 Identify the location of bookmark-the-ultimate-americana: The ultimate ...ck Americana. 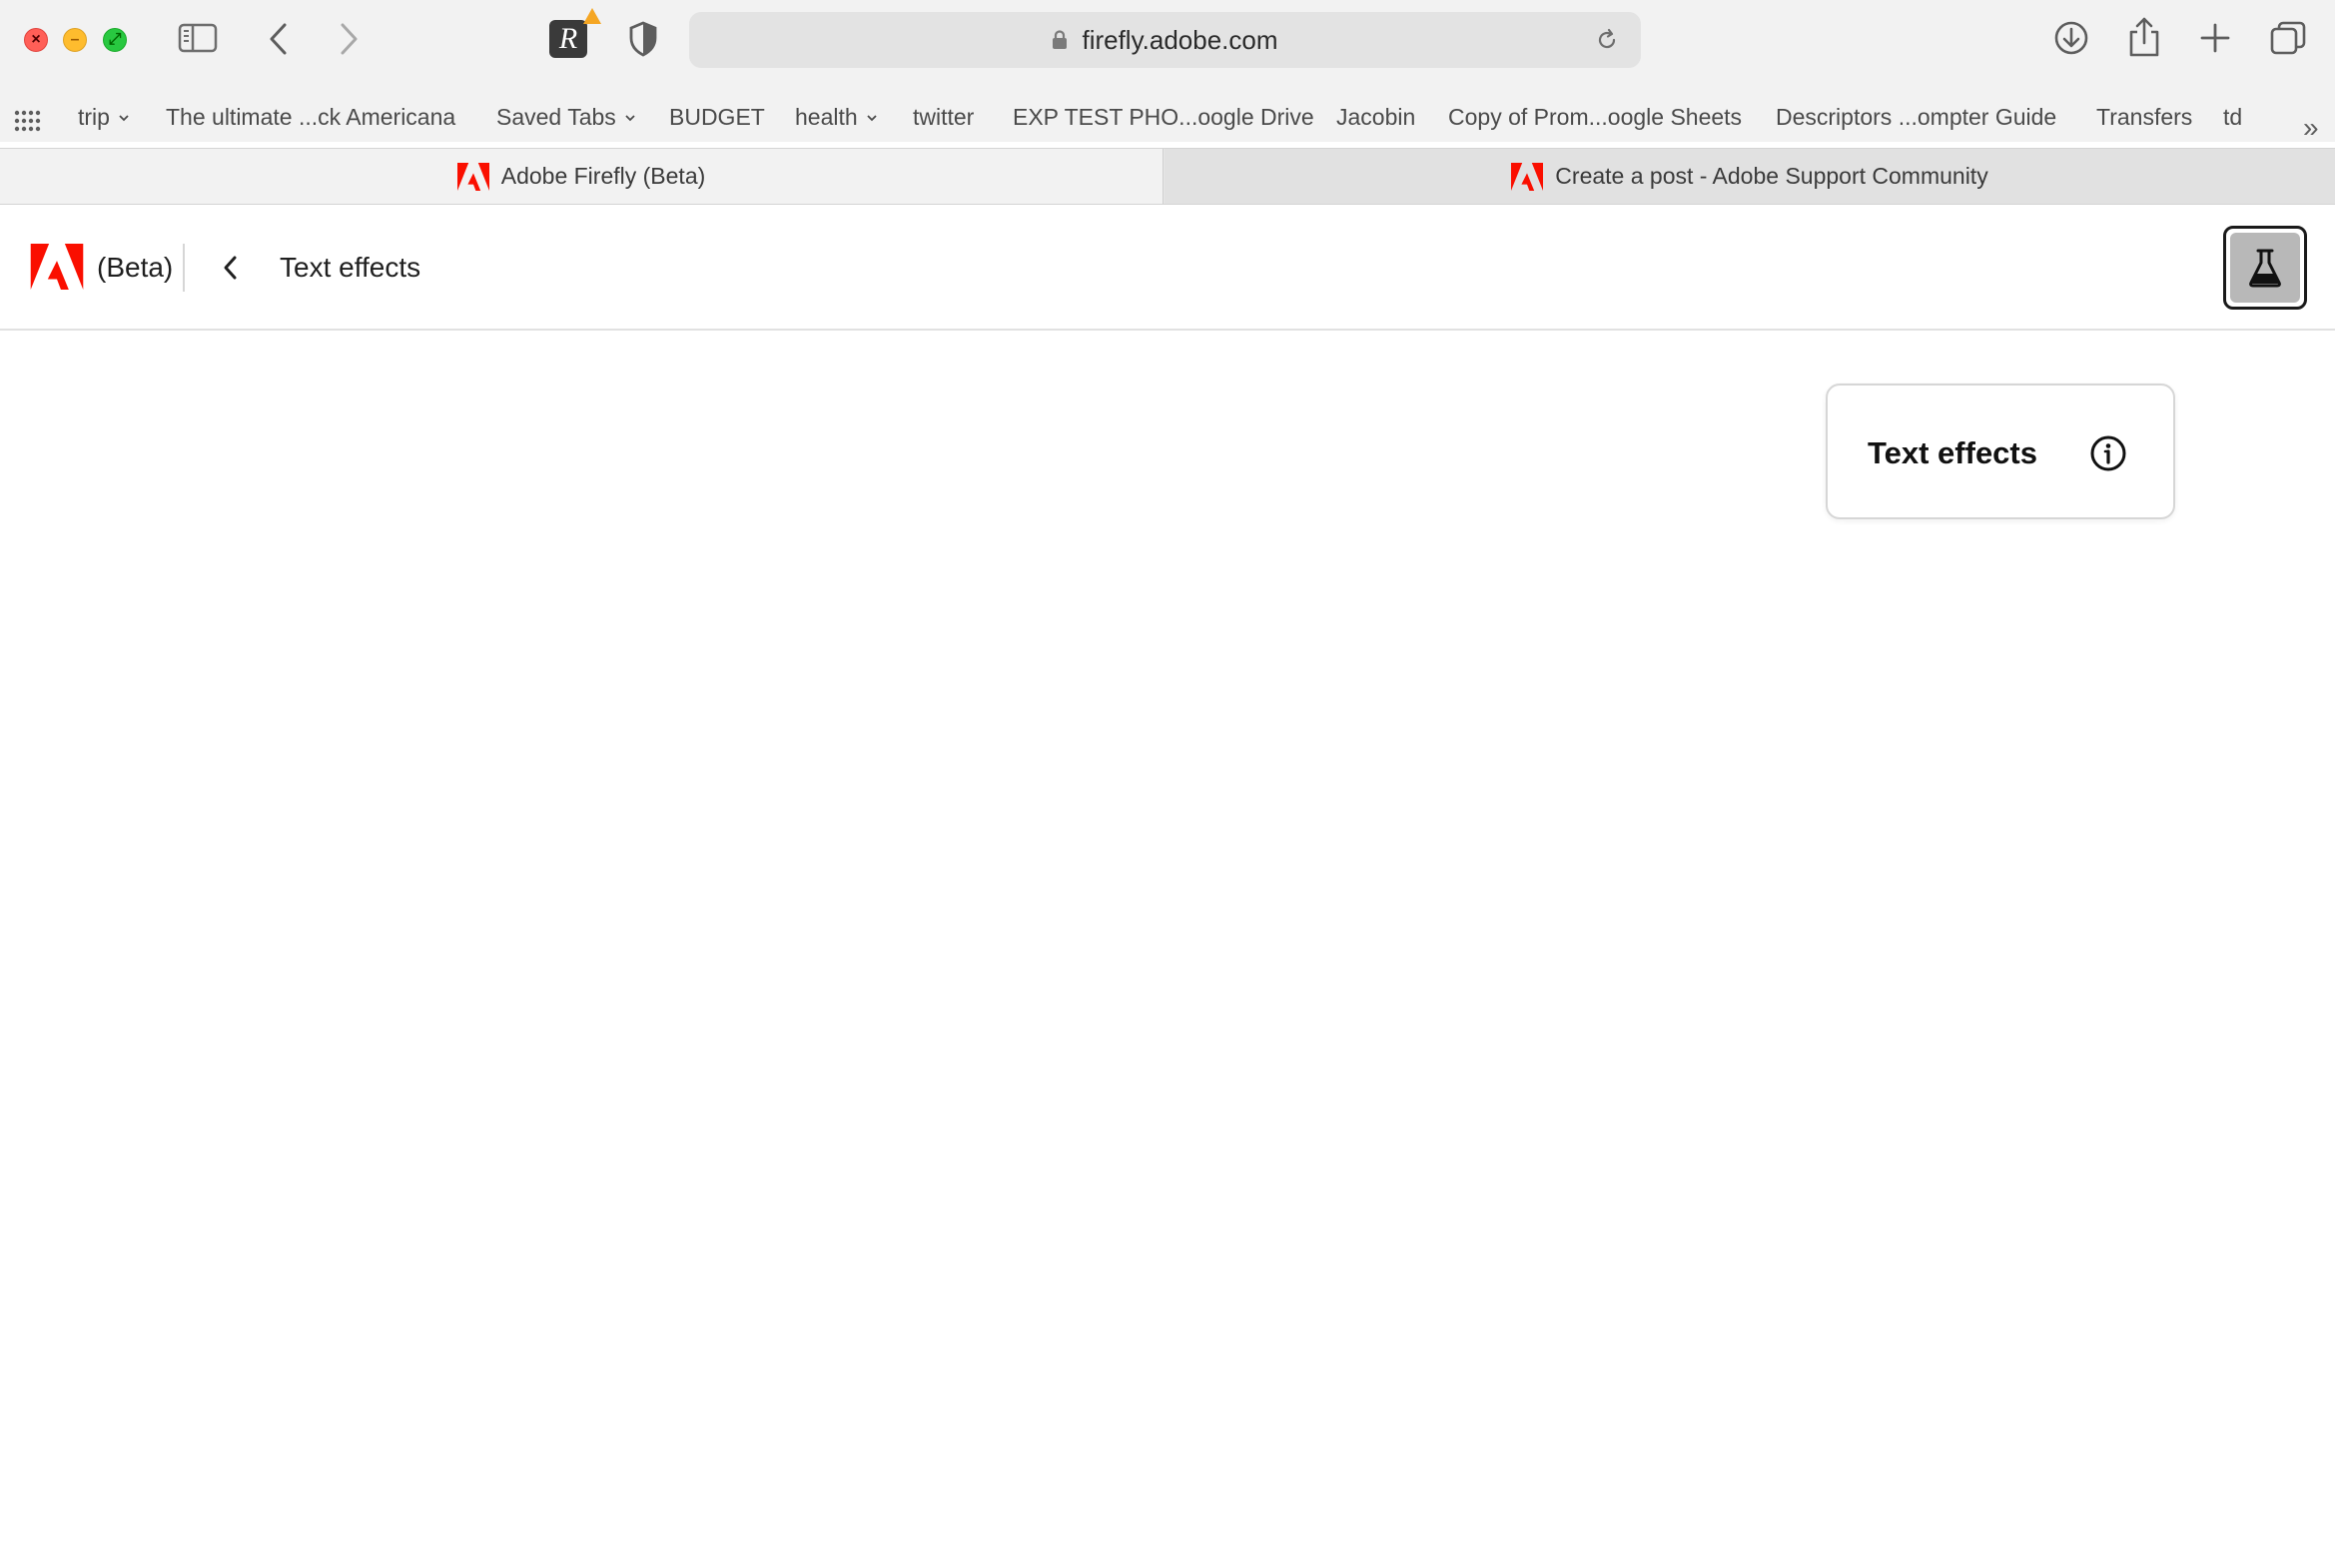
(310, 117).